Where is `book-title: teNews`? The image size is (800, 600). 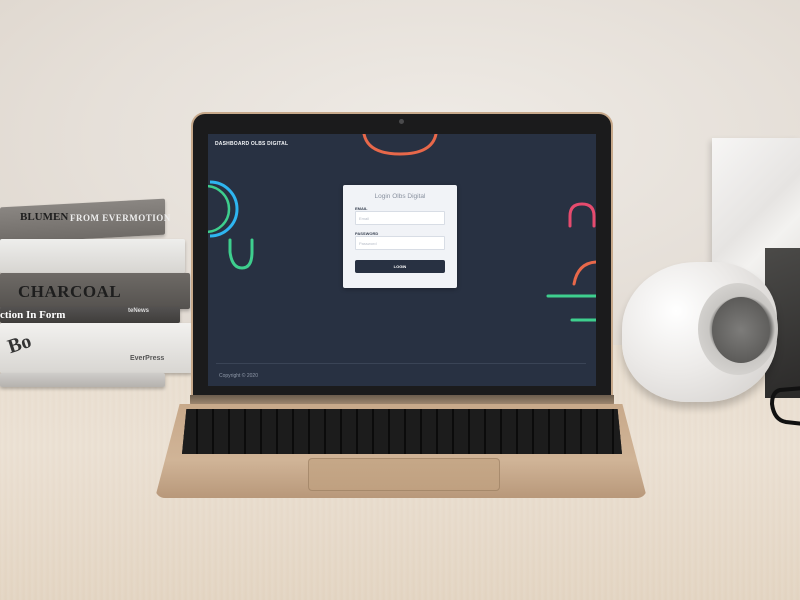
book-title: teNews is located at coordinates (139, 311).